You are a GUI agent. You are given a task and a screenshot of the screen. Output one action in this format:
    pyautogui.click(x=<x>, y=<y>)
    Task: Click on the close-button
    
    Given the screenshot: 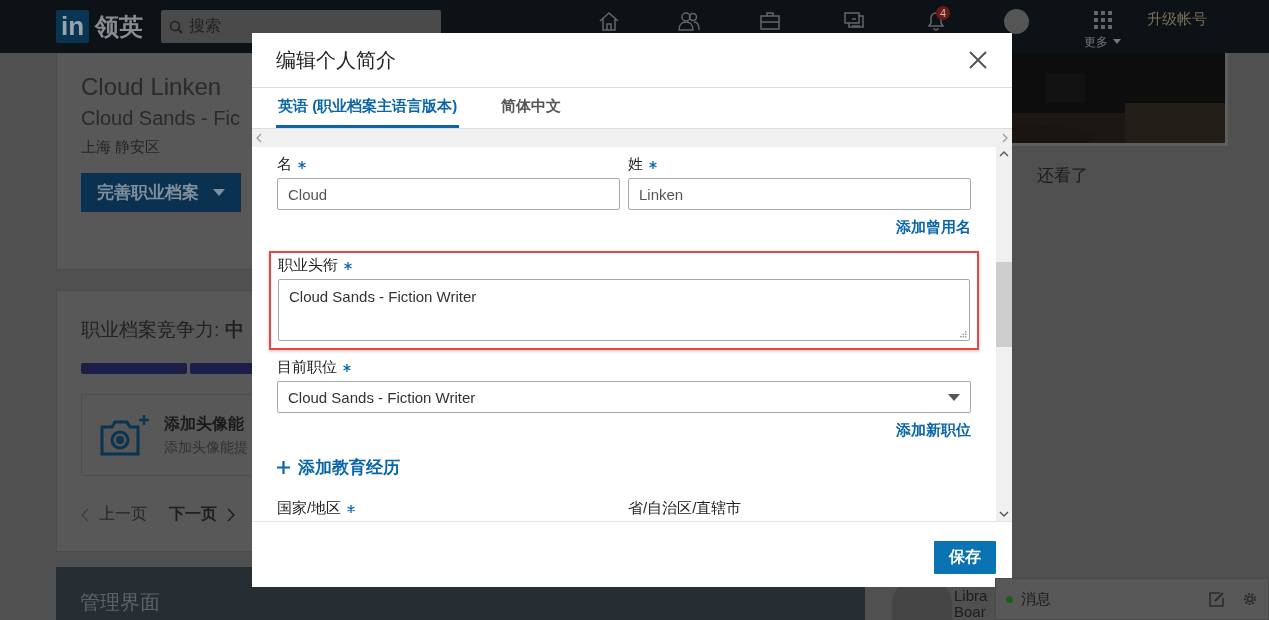 What is the action you would take?
    pyautogui.click(x=978, y=60)
    